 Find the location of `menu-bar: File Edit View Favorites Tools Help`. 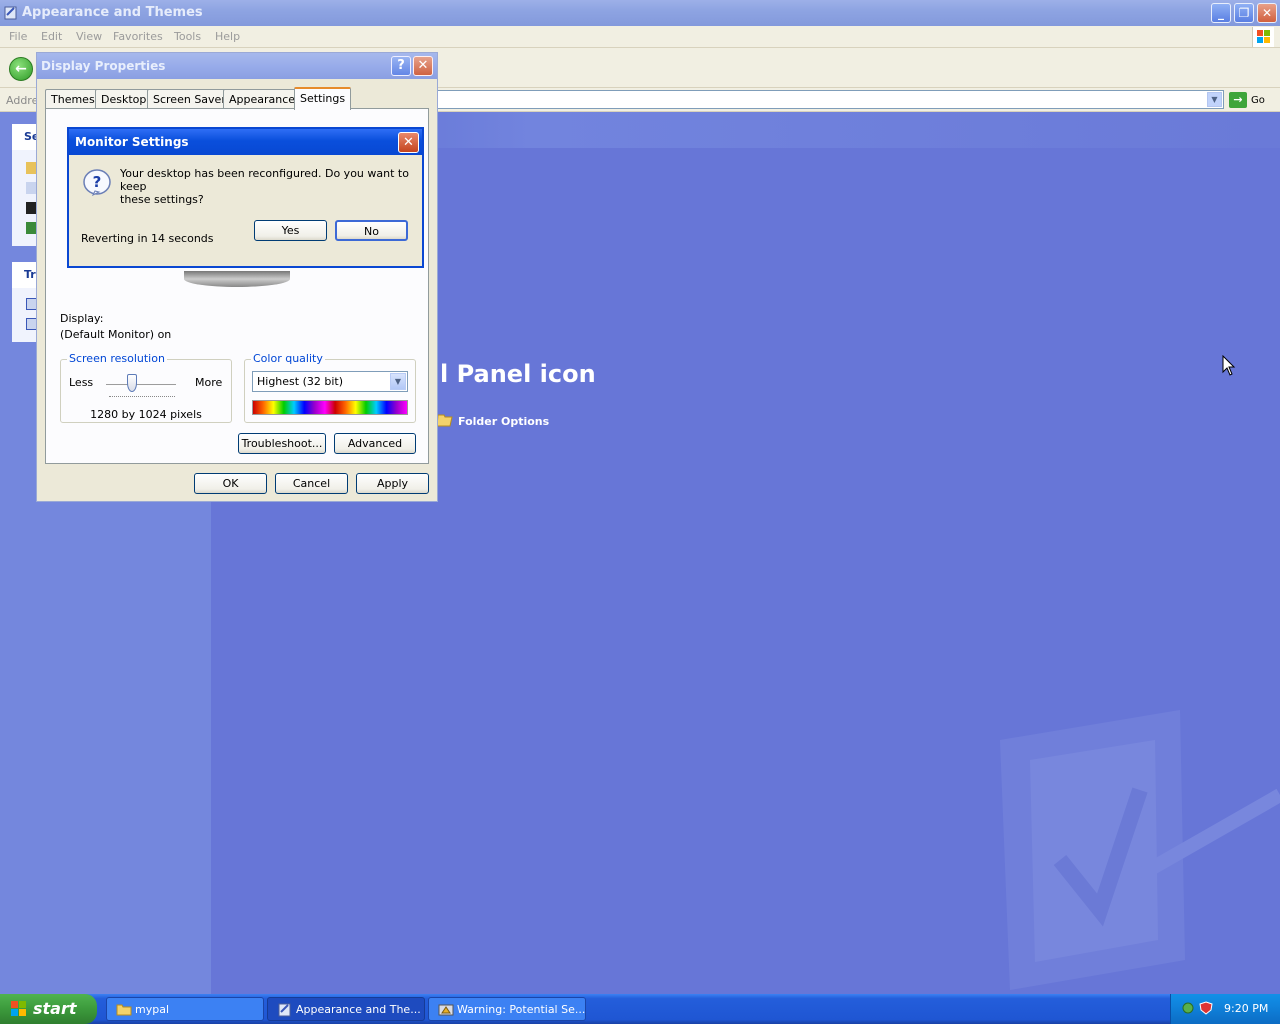

menu-bar: File Edit View Favorites Tools Help is located at coordinates (640, 37).